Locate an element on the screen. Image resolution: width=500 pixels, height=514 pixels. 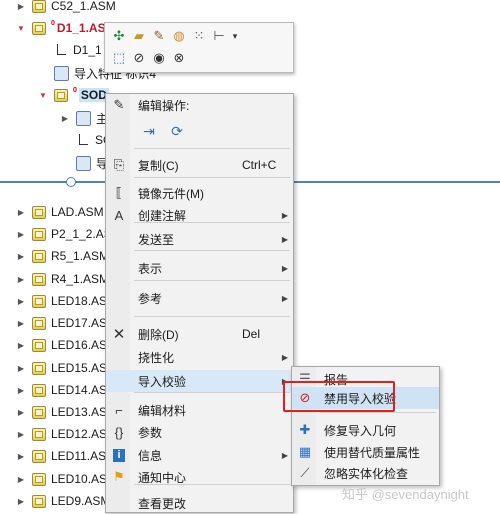
context-menu-item-label: 表示 is located at coordinates (150, 268).